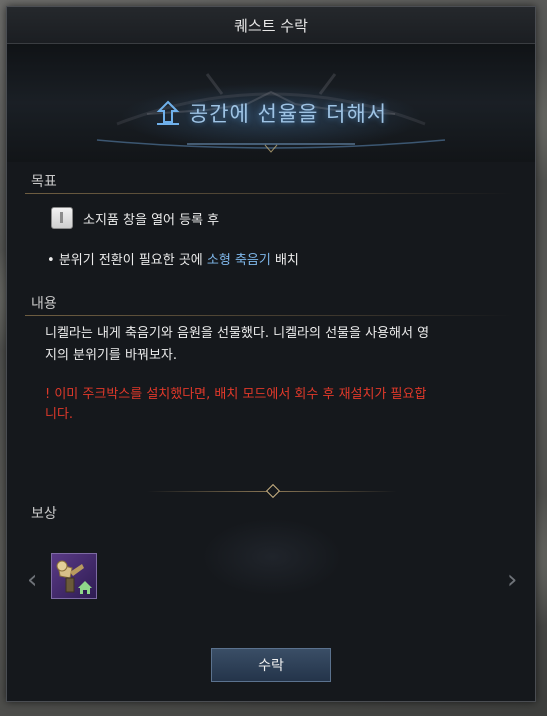 This screenshot has width=547, height=716. I want to click on quest-title: 공간에 선율을 더해서, so click(288, 114).